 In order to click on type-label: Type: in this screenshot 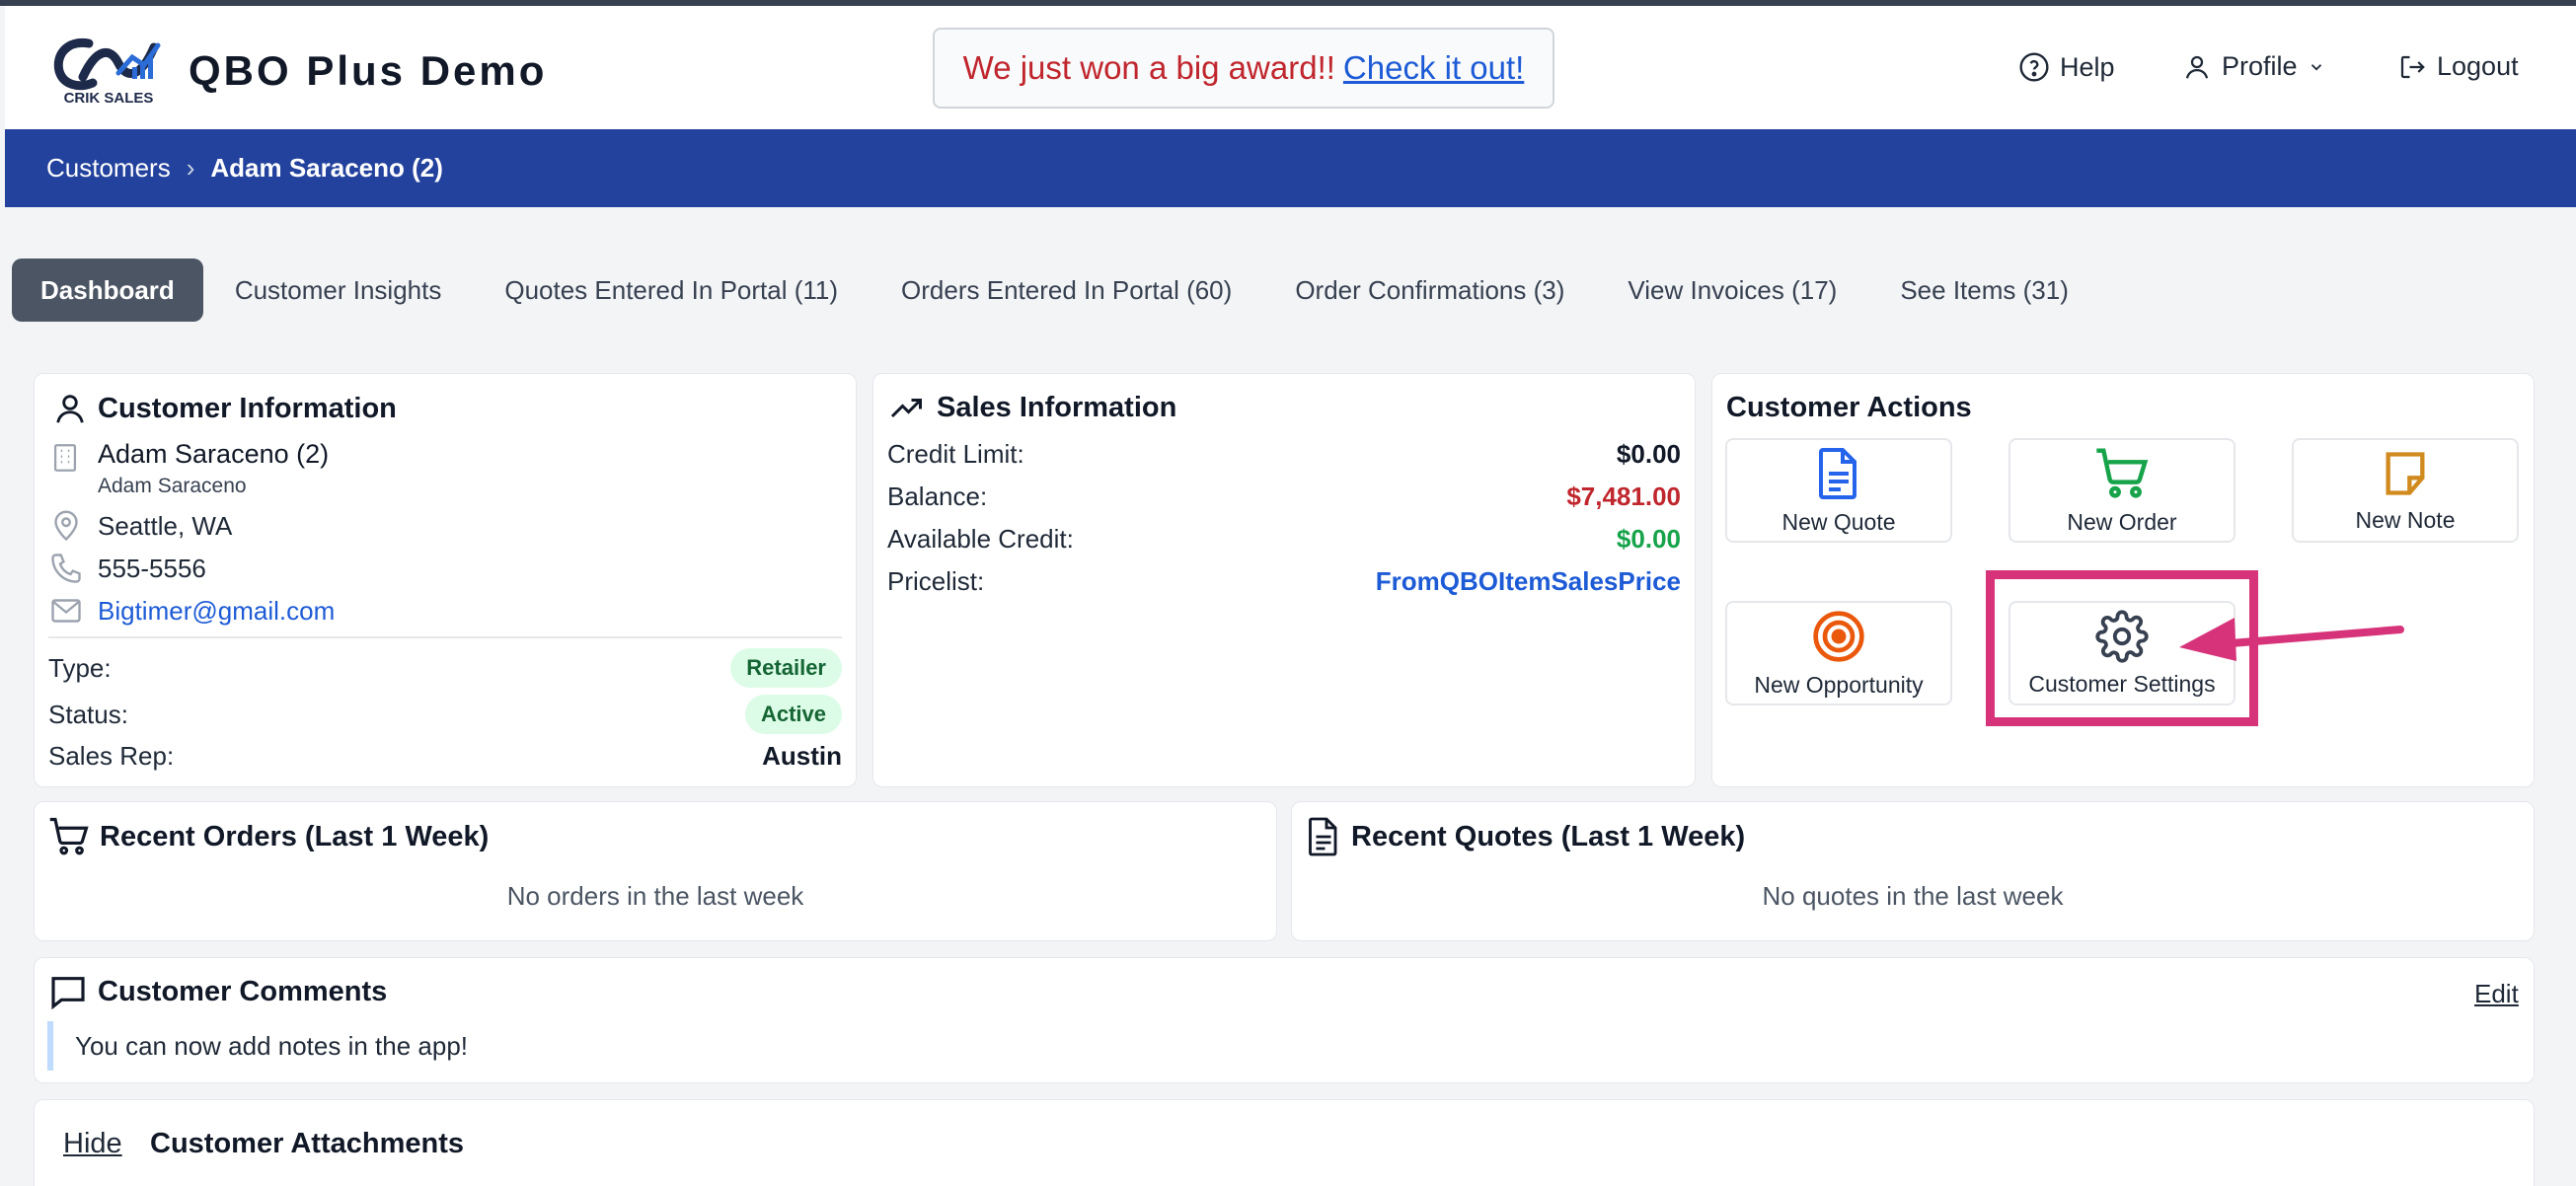, I will do `click(80, 667)`.